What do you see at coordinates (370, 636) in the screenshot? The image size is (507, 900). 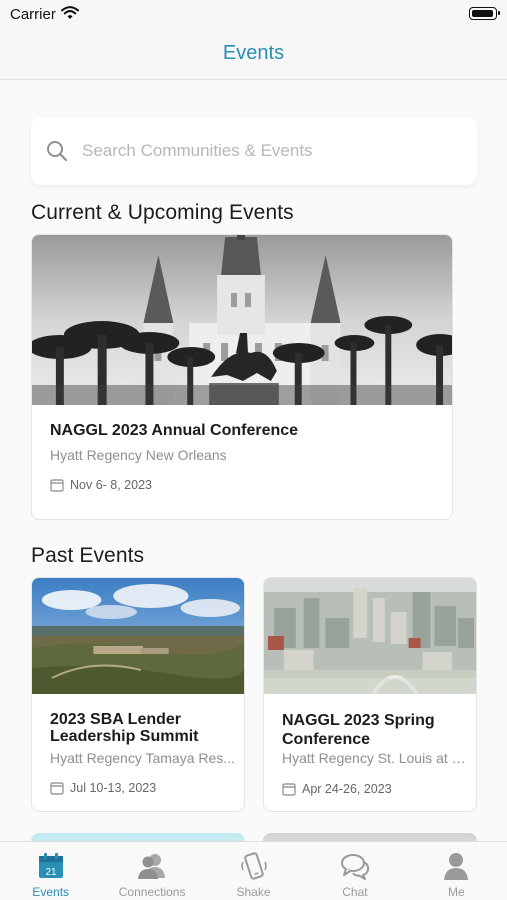 I see `city-aerial-photo` at bounding box center [370, 636].